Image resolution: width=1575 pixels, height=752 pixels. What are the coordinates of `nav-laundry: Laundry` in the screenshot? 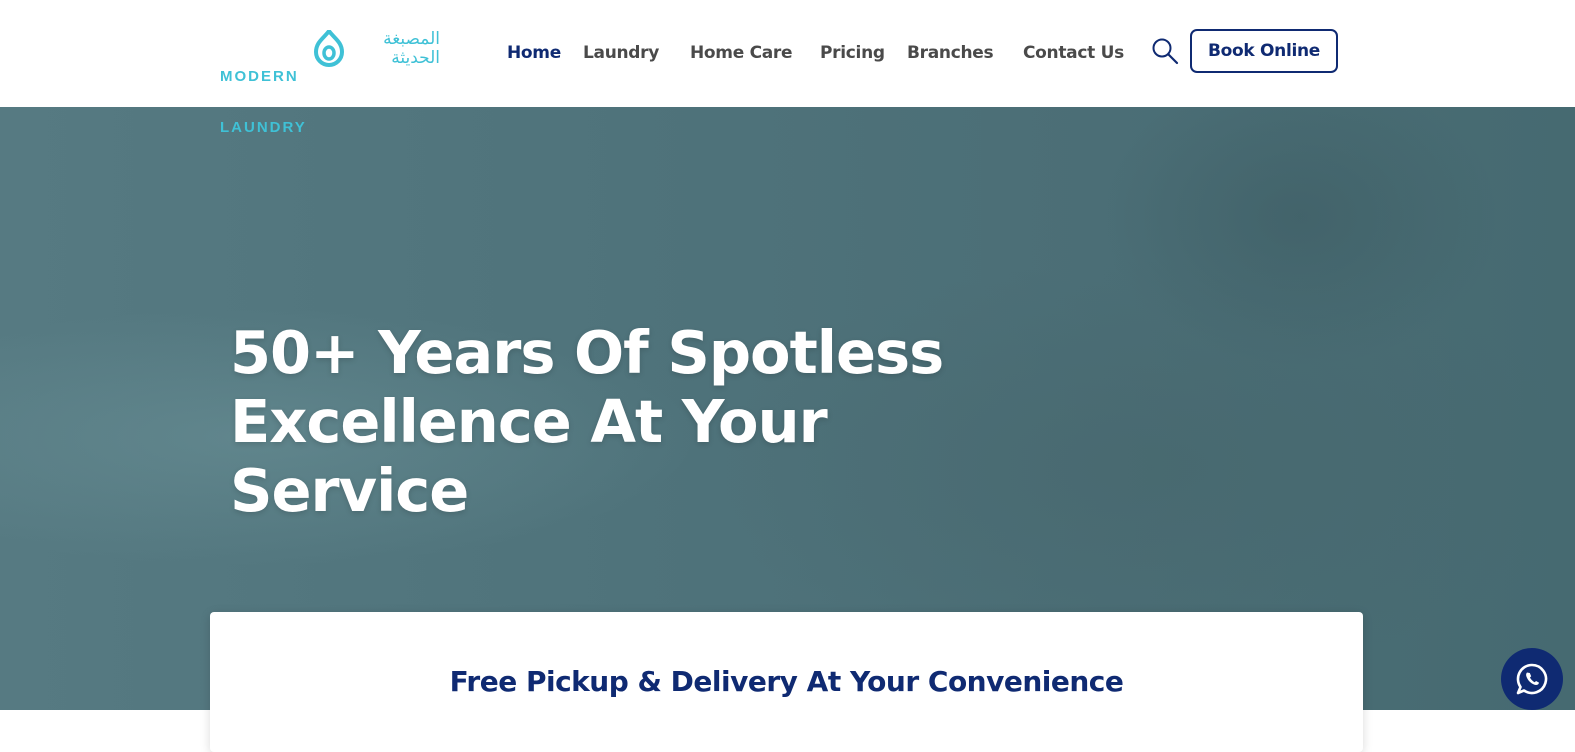 It's located at (621, 53).